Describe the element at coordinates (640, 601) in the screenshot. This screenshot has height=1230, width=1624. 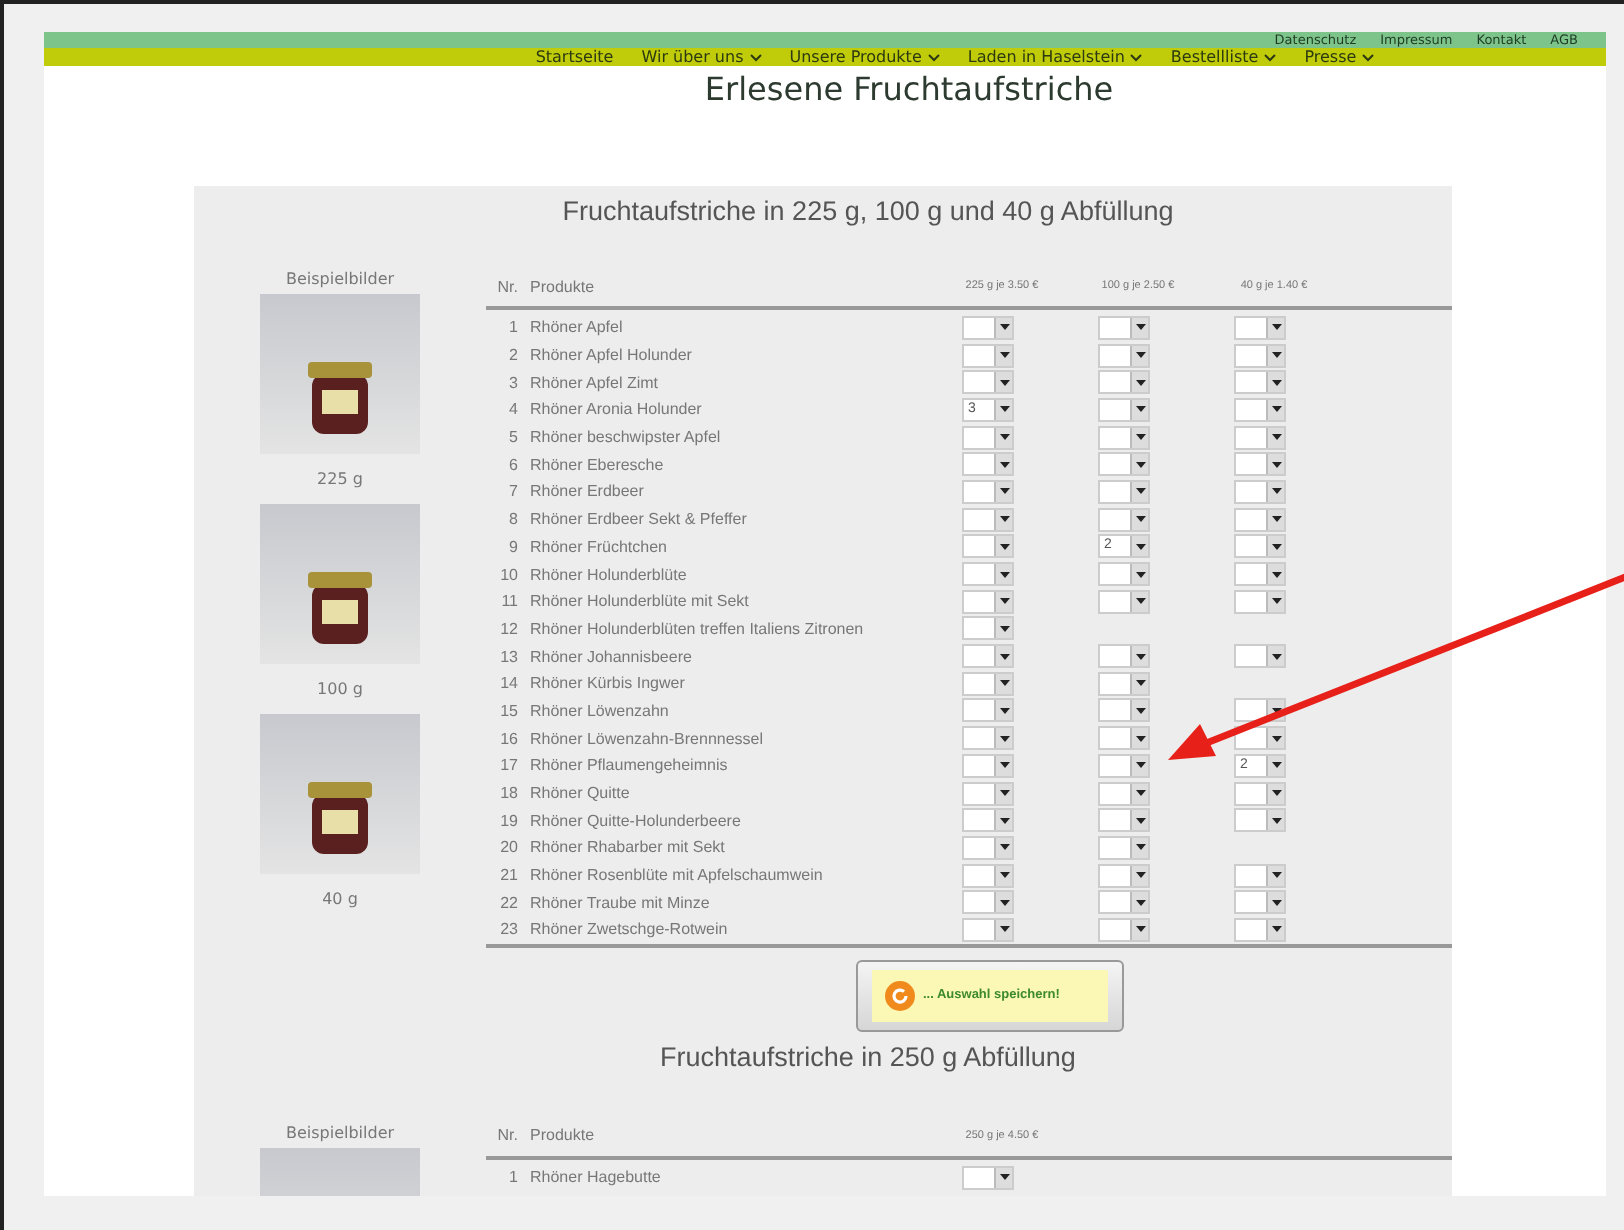
I see `product-name: Rhöner Holunderblüte mit Sekt` at that location.